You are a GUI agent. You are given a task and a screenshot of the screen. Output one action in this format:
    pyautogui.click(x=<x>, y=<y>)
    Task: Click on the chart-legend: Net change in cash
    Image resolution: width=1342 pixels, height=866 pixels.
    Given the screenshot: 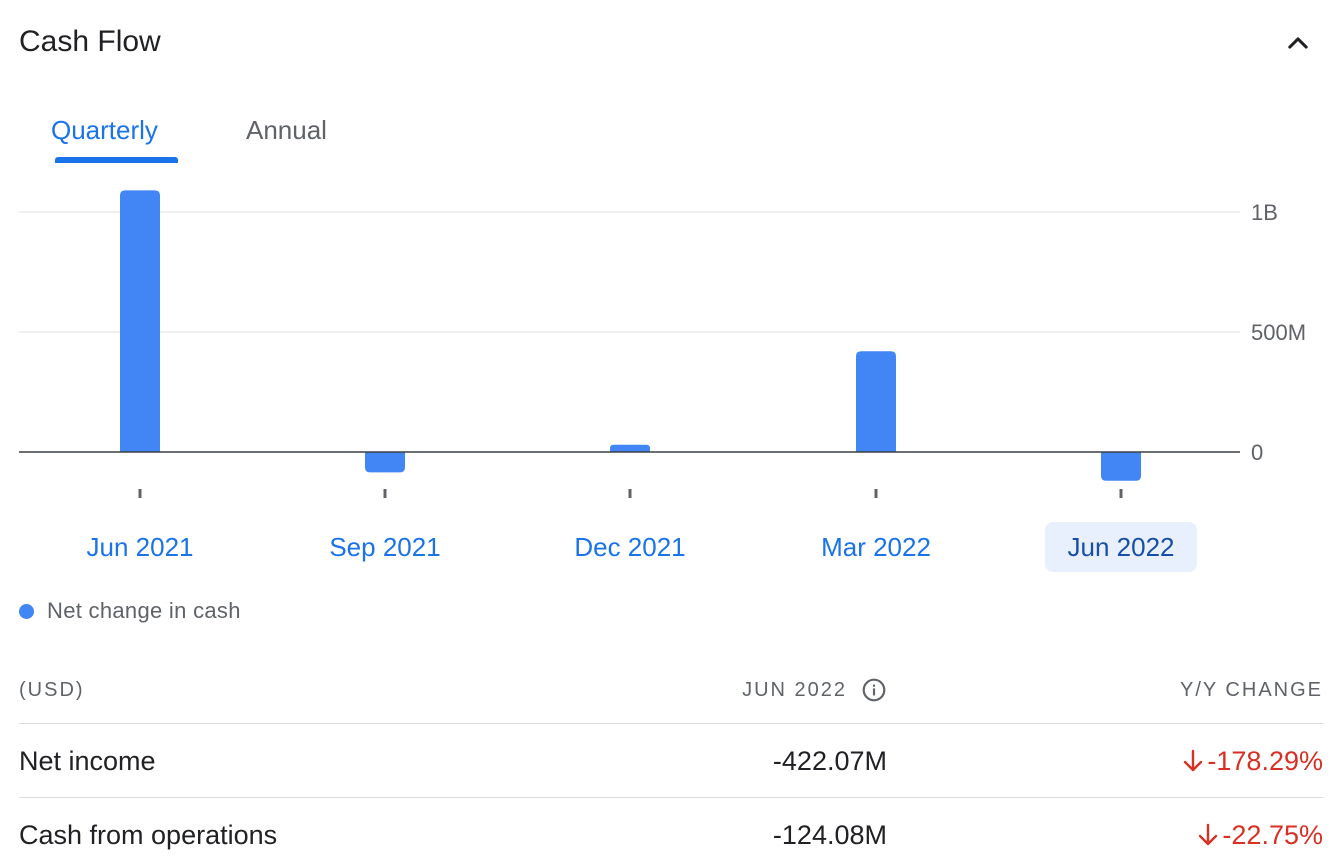 What is the action you would take?
    pyautogui.click(x=130, y=611)
    